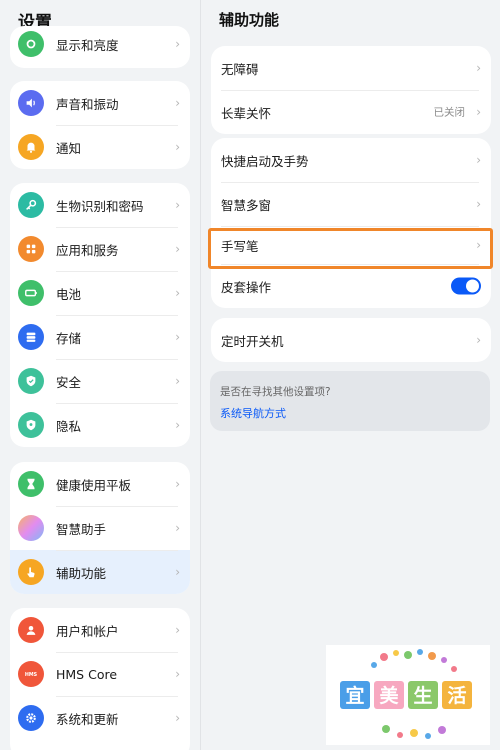 The image size is (500, 750). What do you see at coordinates (31, 337) in the screenshot?
I see `storage-icon` at bounding box center [31, 337].